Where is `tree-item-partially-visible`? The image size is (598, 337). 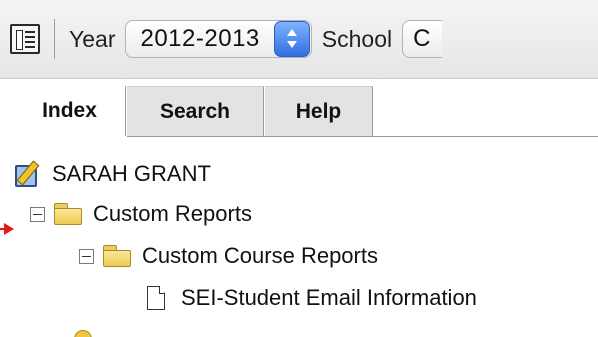
tree-item-partially-visible is located at coordinates (164, 319).